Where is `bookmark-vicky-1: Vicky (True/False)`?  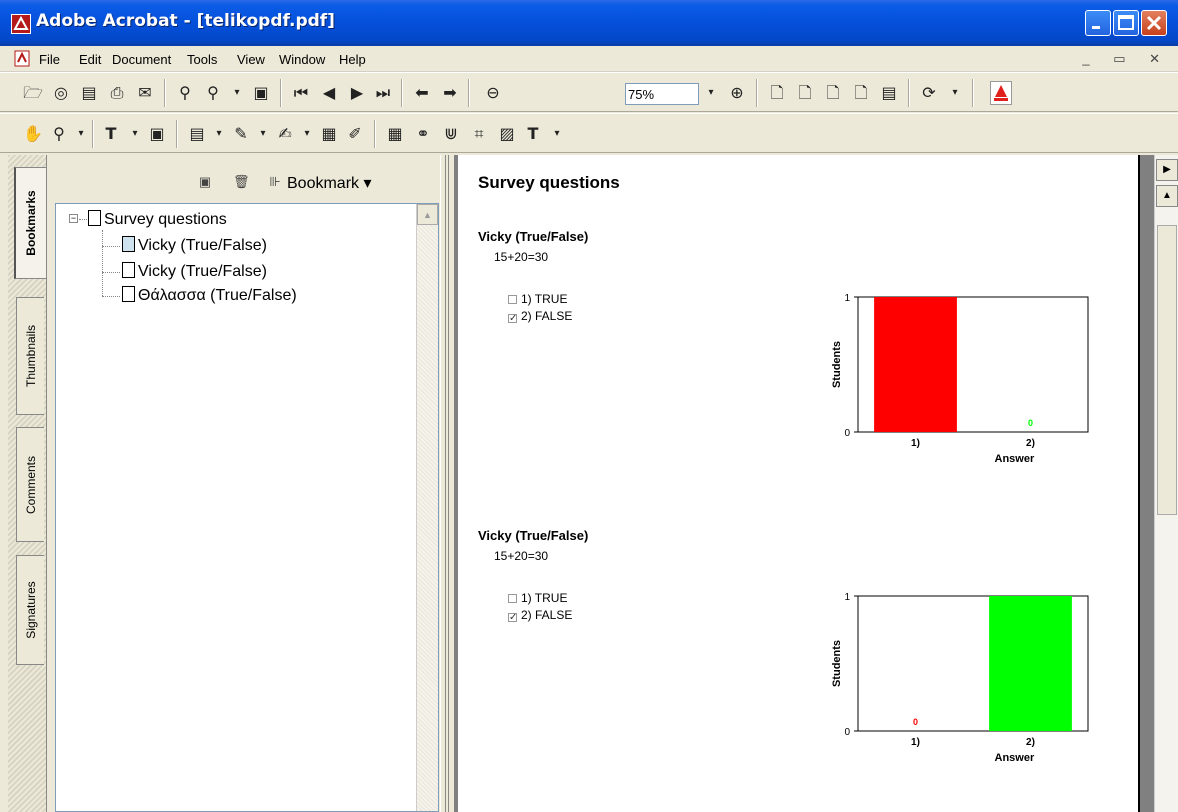
bookmark-vicky-1: Vicky (True/False) is located at coordinates (194, 245).